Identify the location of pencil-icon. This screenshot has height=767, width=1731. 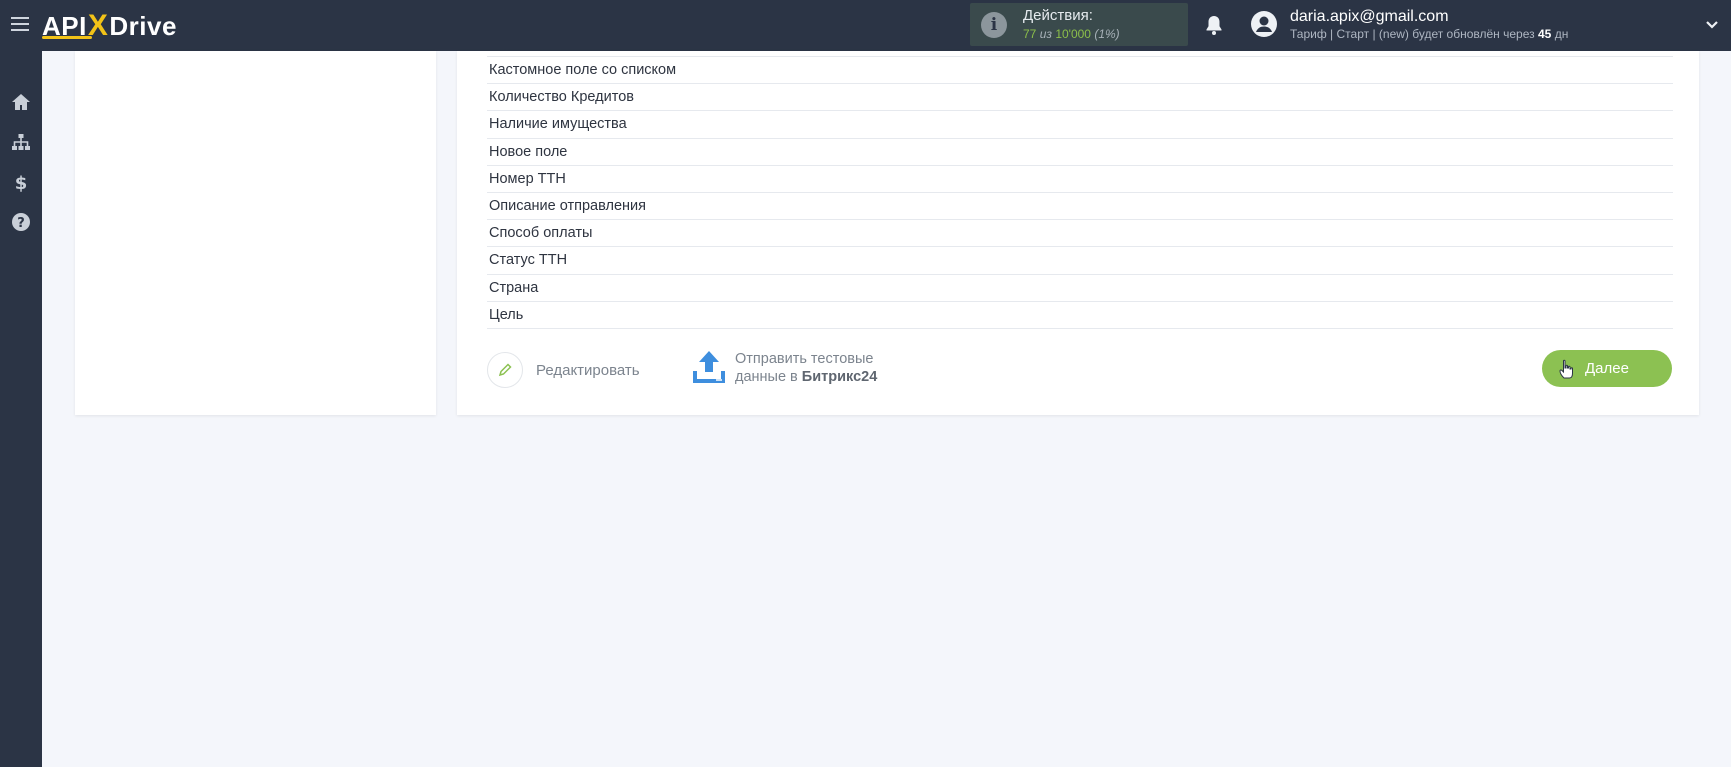
(505, 370).